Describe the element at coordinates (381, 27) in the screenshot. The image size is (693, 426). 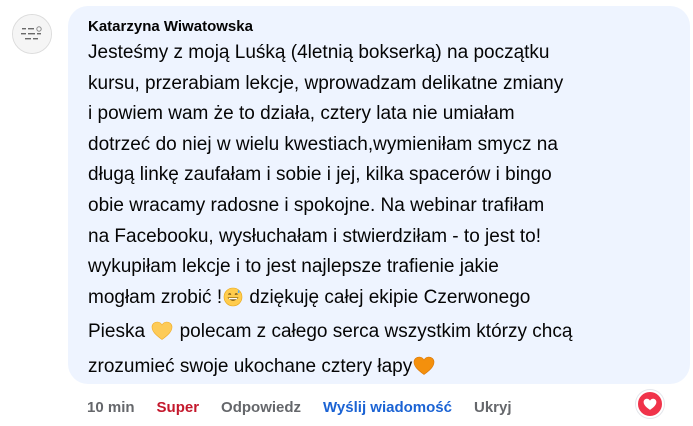
I see `comment-author: Katarzyna Wiwatowska` at that location.